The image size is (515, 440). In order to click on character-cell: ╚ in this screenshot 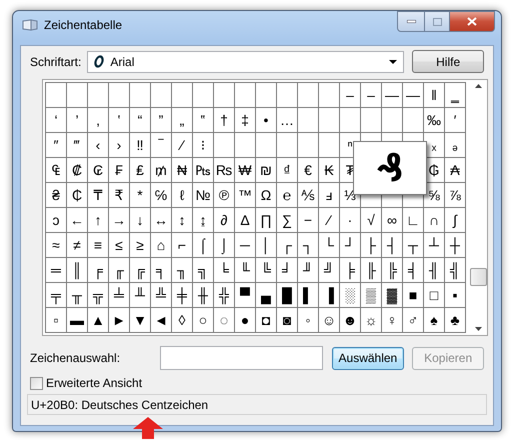, I will do `click(266, 270)`.